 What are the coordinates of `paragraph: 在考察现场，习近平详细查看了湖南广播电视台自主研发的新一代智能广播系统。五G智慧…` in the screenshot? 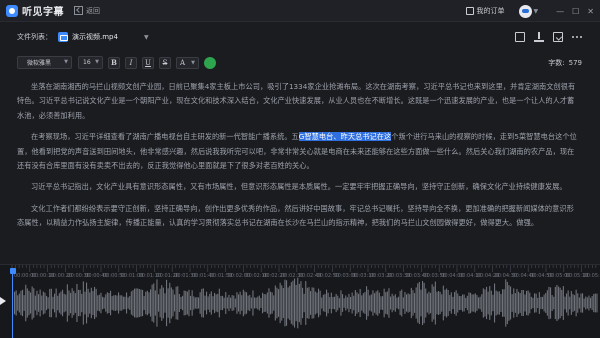 It's located at (298, 151).